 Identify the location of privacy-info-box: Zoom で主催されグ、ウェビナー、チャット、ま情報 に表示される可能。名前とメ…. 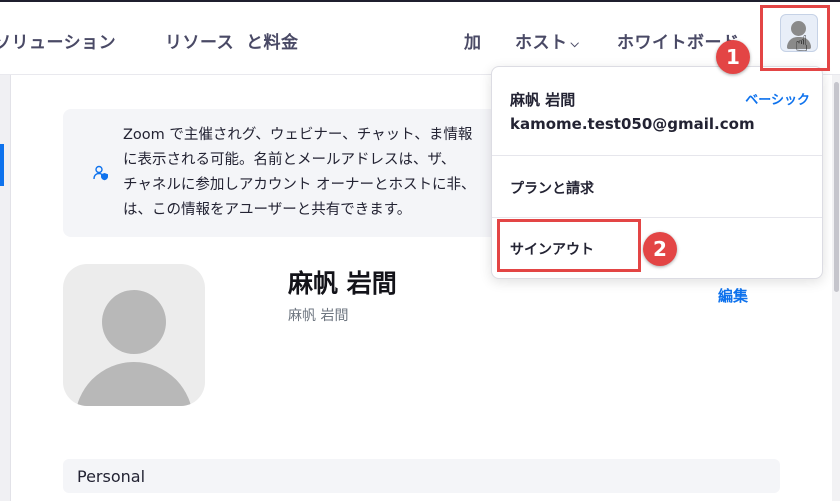
(288, 173).